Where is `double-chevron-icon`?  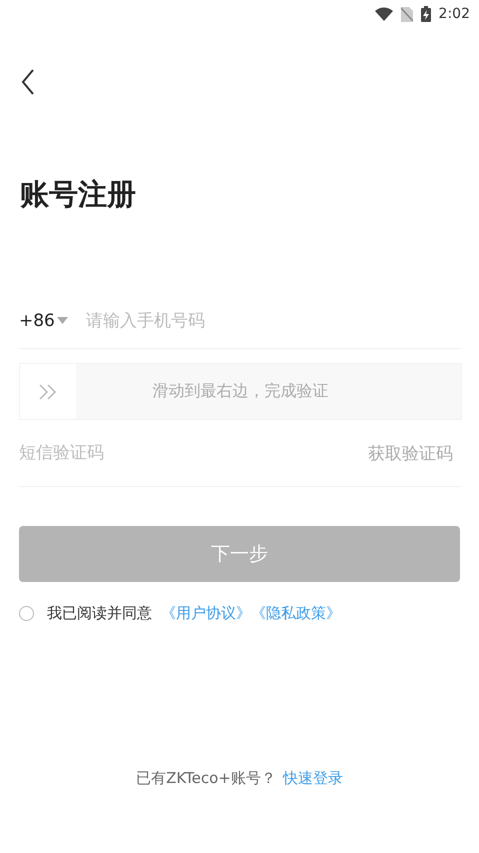 double-chevron-icon is located at coordinates (48, 392).